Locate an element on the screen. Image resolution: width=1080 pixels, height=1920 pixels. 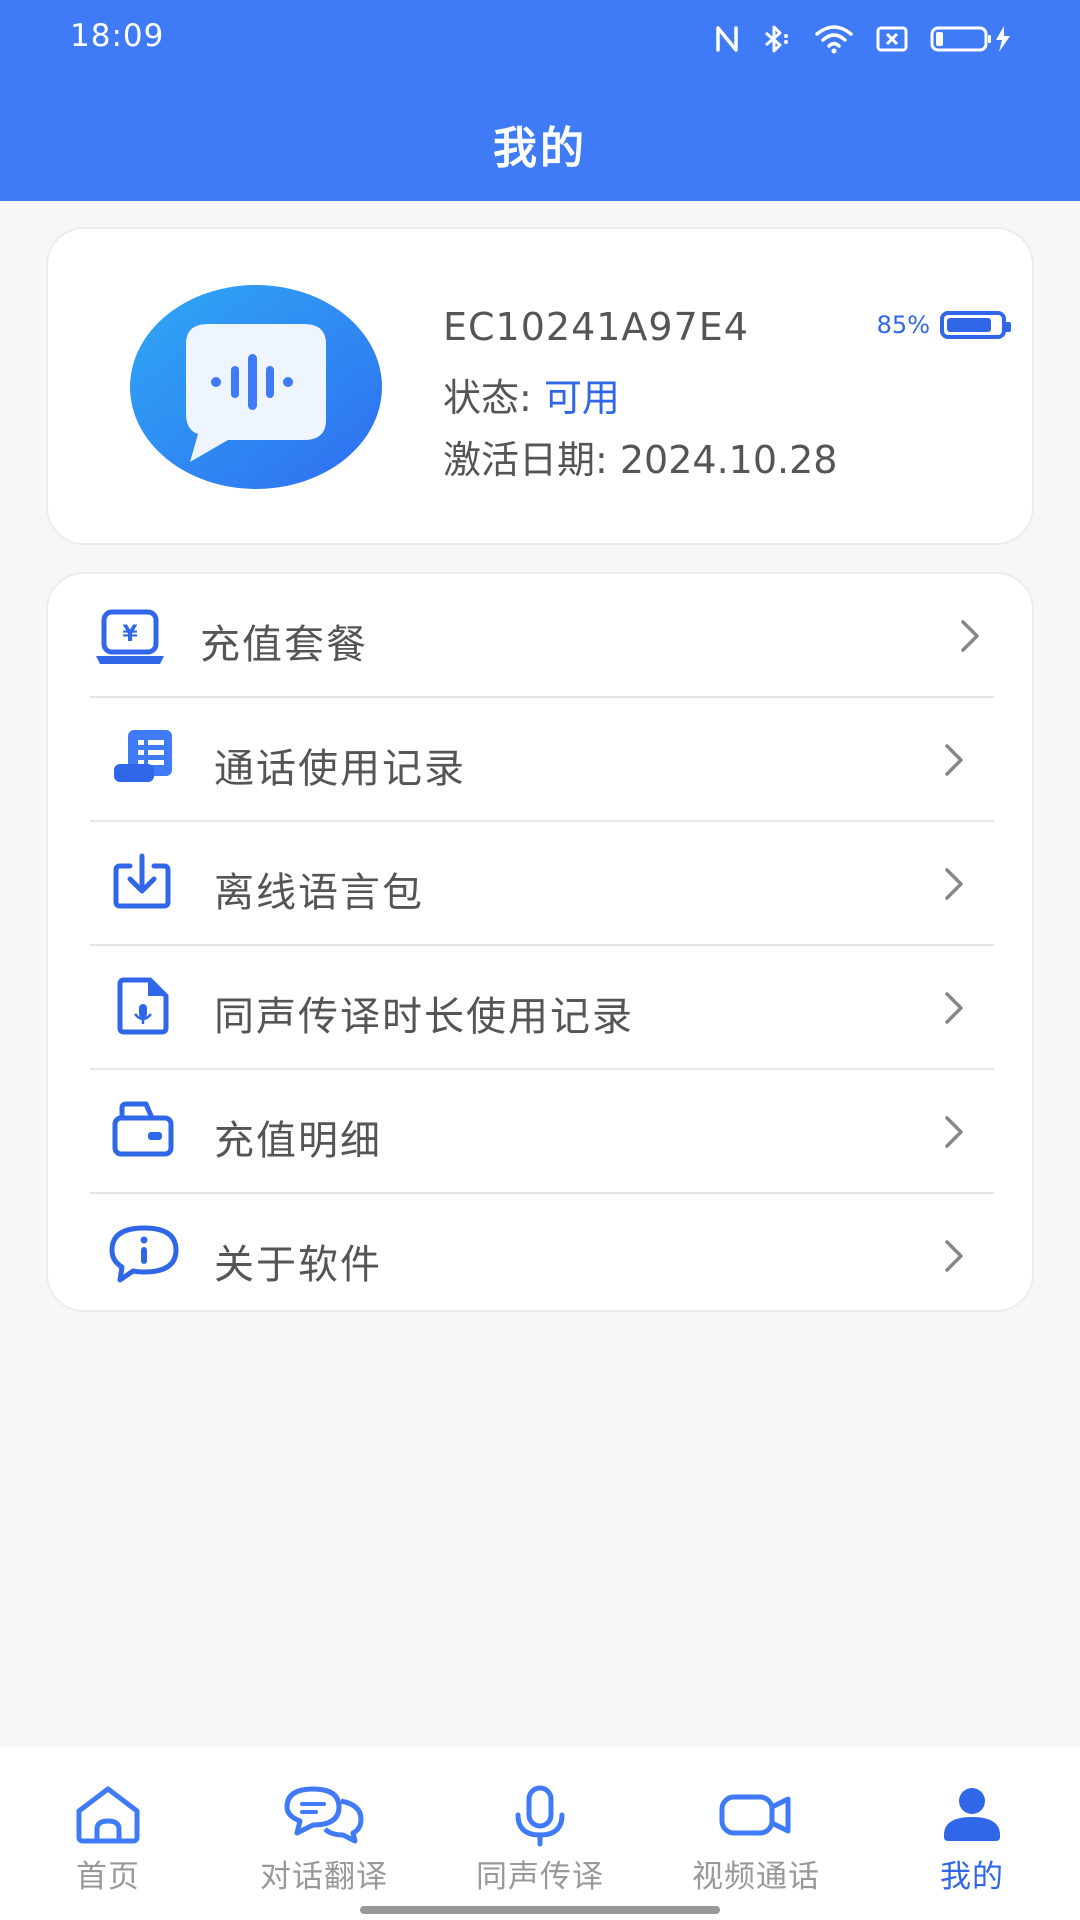
microphone-icon is located at coordinates (540, 1816).